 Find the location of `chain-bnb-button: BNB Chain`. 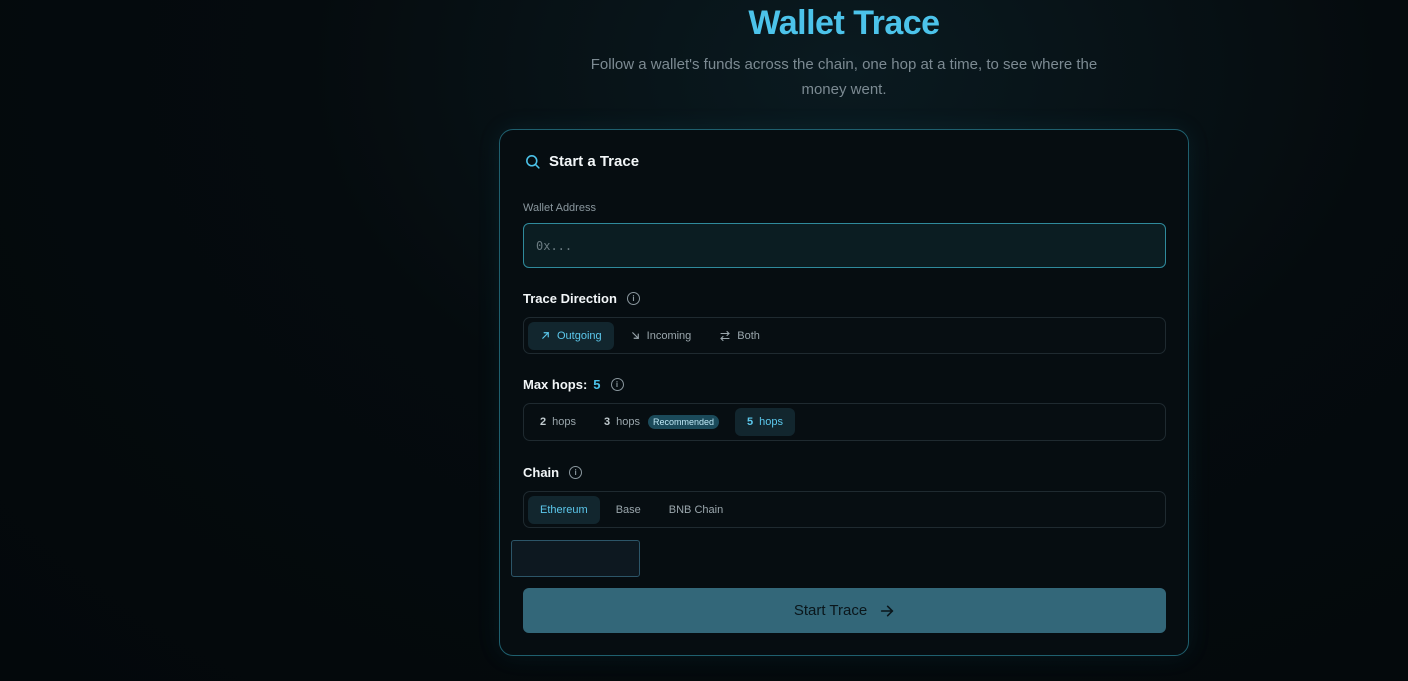

chain-bnb-button: BNB Chain is located at coordinates (696, 510).